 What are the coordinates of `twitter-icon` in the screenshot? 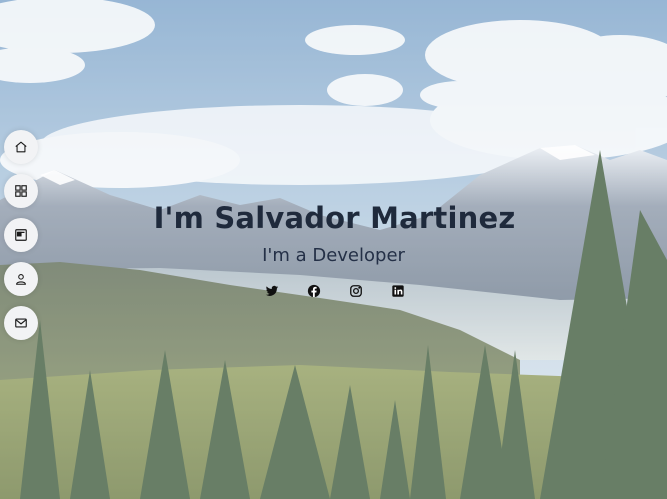 It's located at (271, 290).